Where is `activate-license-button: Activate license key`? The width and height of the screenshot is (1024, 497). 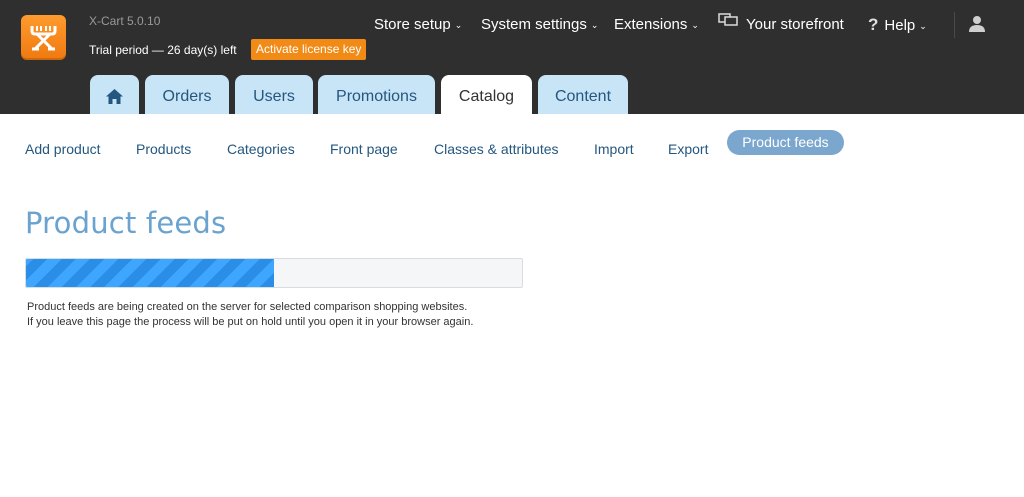 activate-license-button: Activate license key is located at coordinates (309, 49).